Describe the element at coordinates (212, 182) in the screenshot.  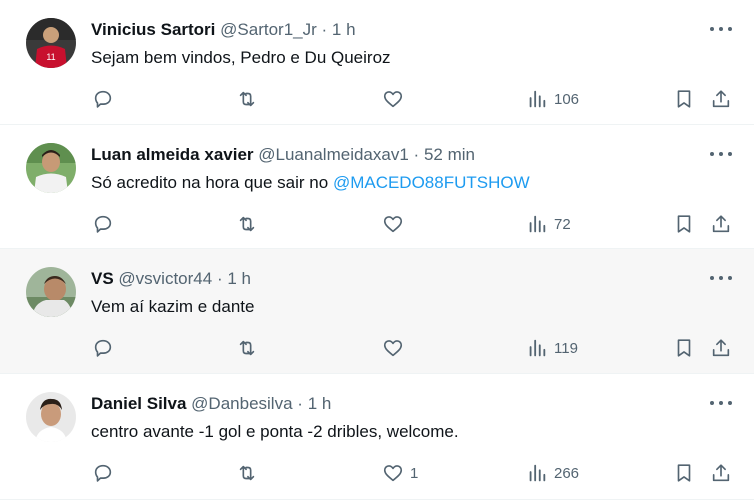
I see `tweet-body: Só acredito na hora que sair no` at that location.